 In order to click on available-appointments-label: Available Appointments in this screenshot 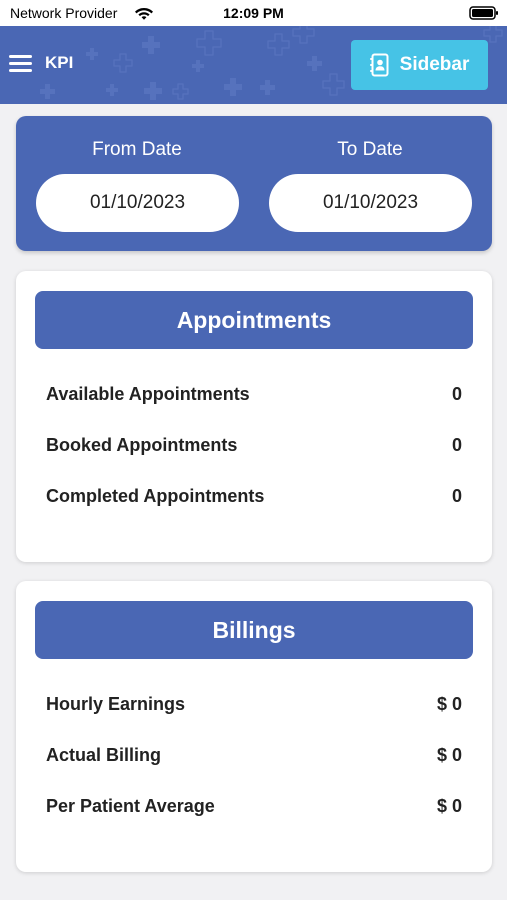, I will do `click(148, 394)`.